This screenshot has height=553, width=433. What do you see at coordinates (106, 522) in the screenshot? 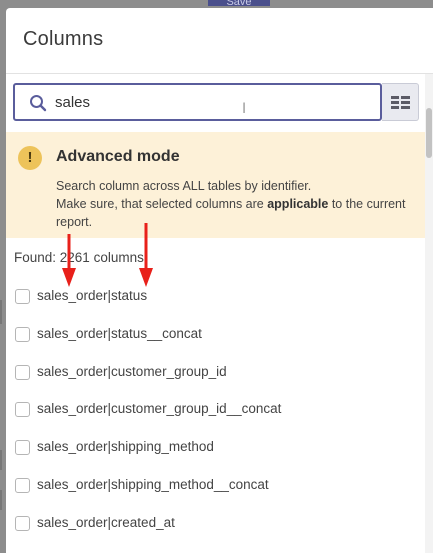
I see `column-label: sales_order|created_at` at bounding box center [106, 522].